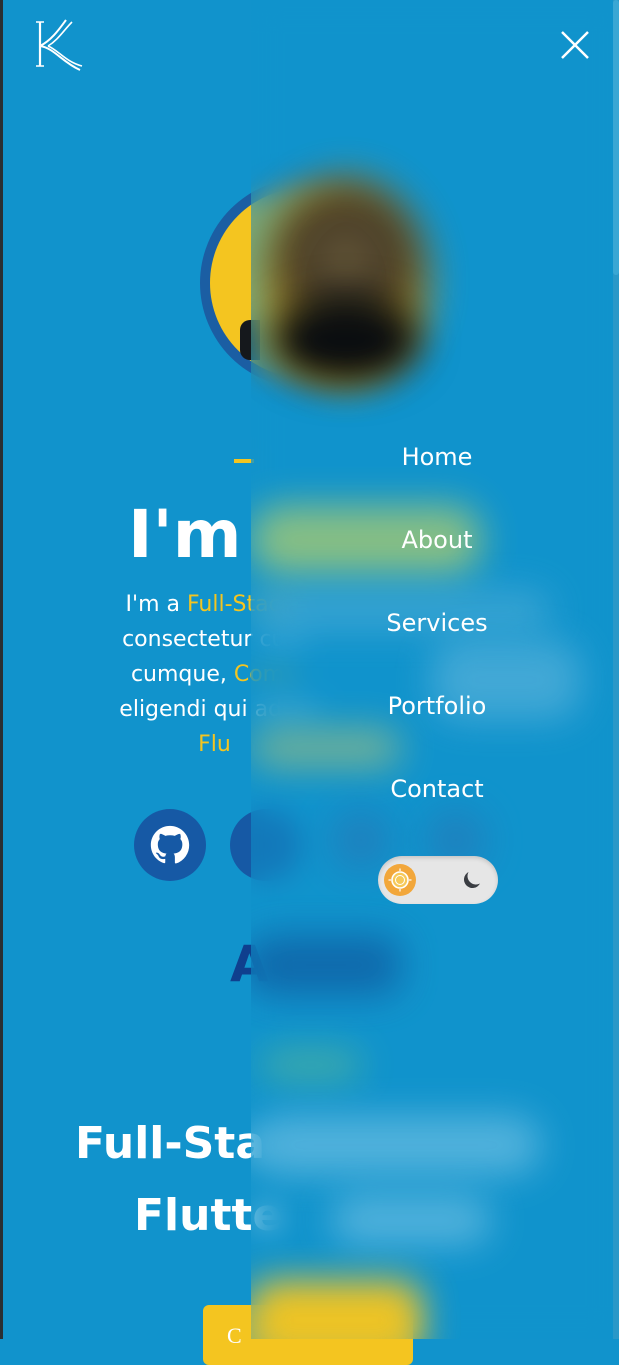 This screenshot has width=619, height=1365. Describe the element at coordinates (326, 748) in the screenshot. I see `blurred-highlight` at that location.